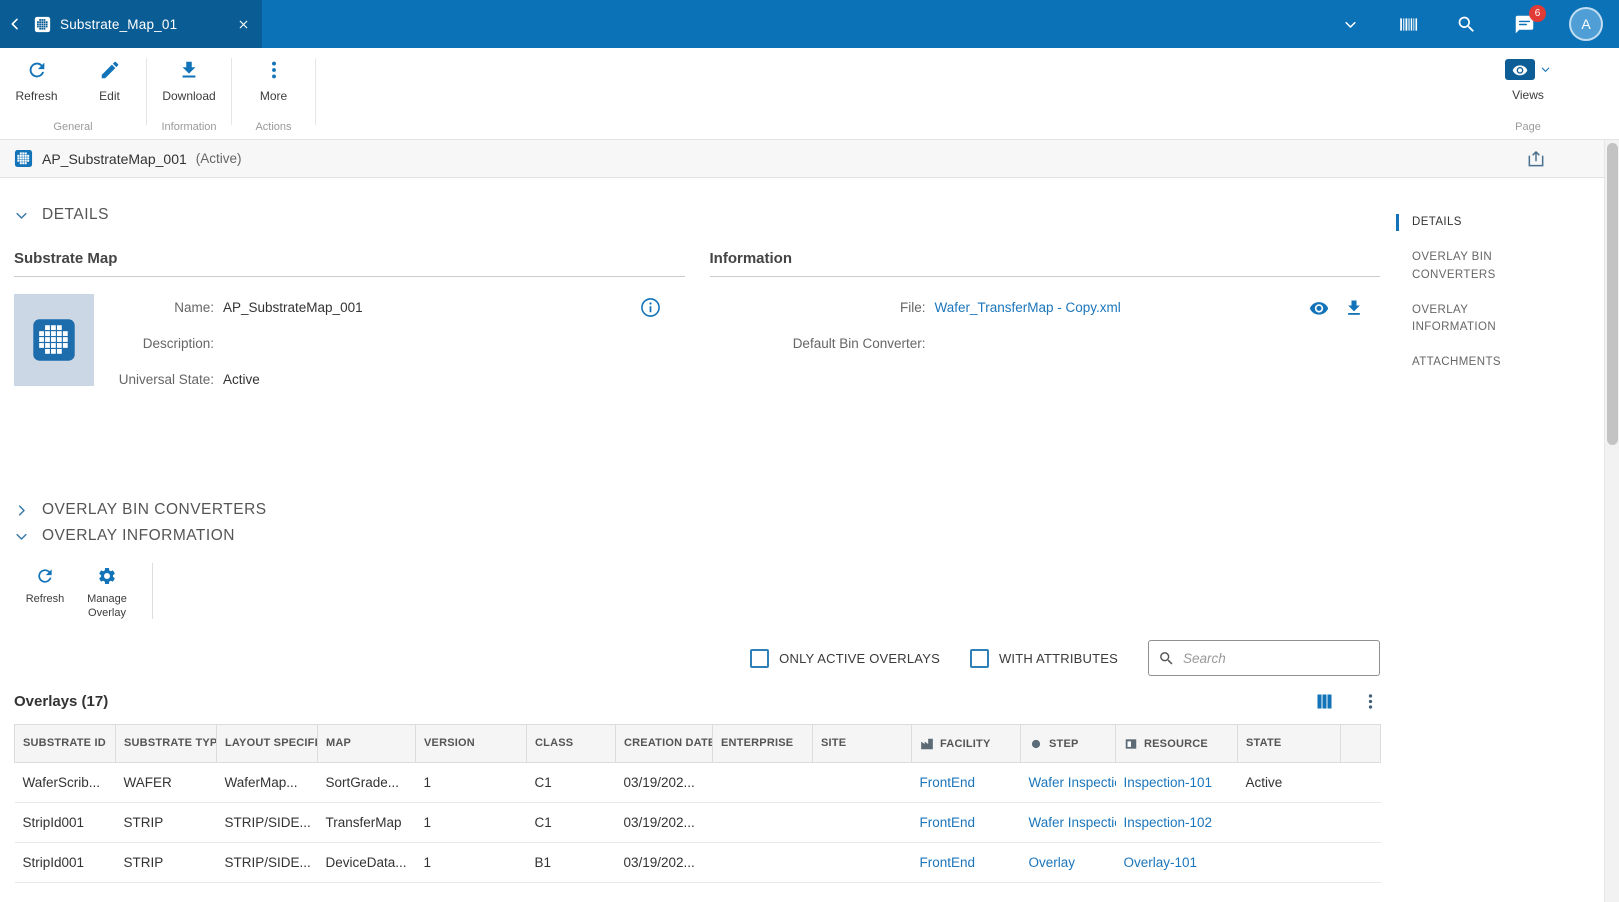 This screenshot has height=902, width=1619. What do you see at coordinates (241, 379) in the screenshot?
I see `universal-state-value: Active` at bounding box center [241, 379].